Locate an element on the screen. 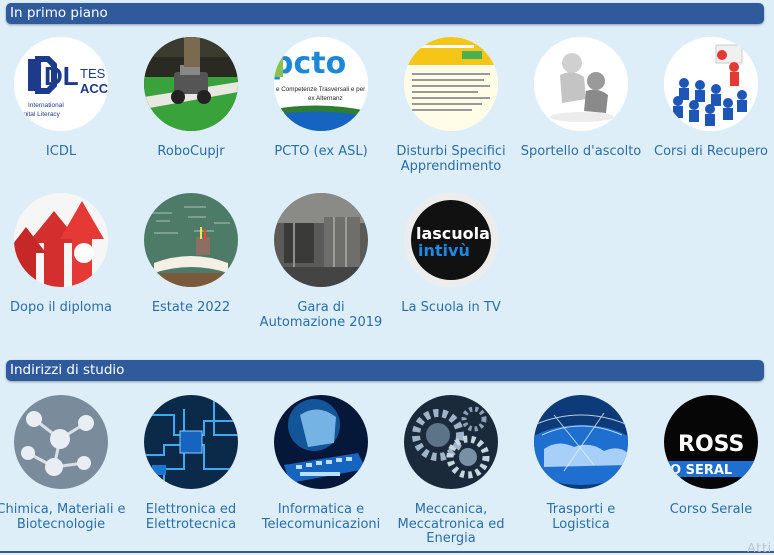 This screenshot has height=555, width=774. svg-text: O SERAL is located at coordinates (701, 470).